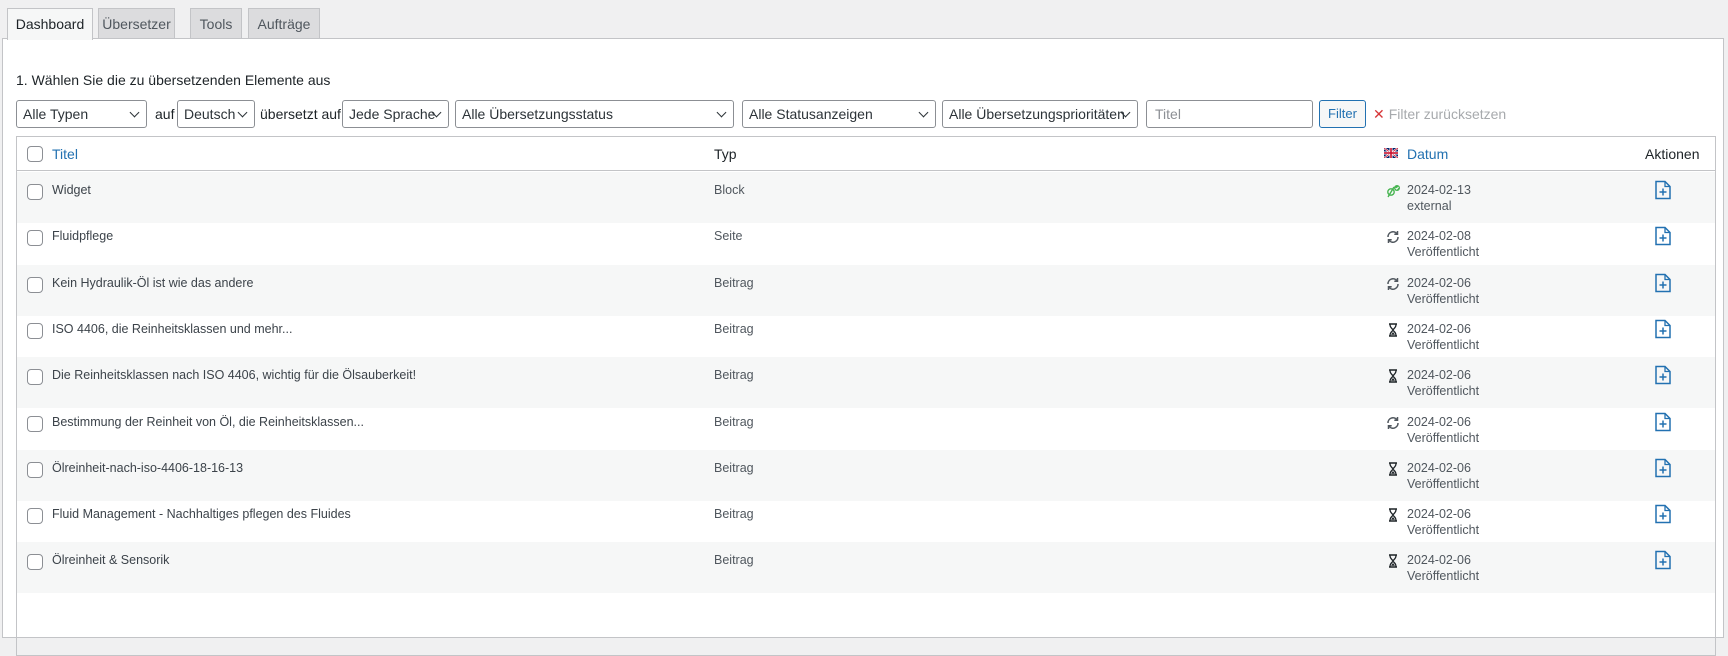 The image size is (1728, 656). I want to click on row-date-value: 2024-02-13, so click(1439, 190).